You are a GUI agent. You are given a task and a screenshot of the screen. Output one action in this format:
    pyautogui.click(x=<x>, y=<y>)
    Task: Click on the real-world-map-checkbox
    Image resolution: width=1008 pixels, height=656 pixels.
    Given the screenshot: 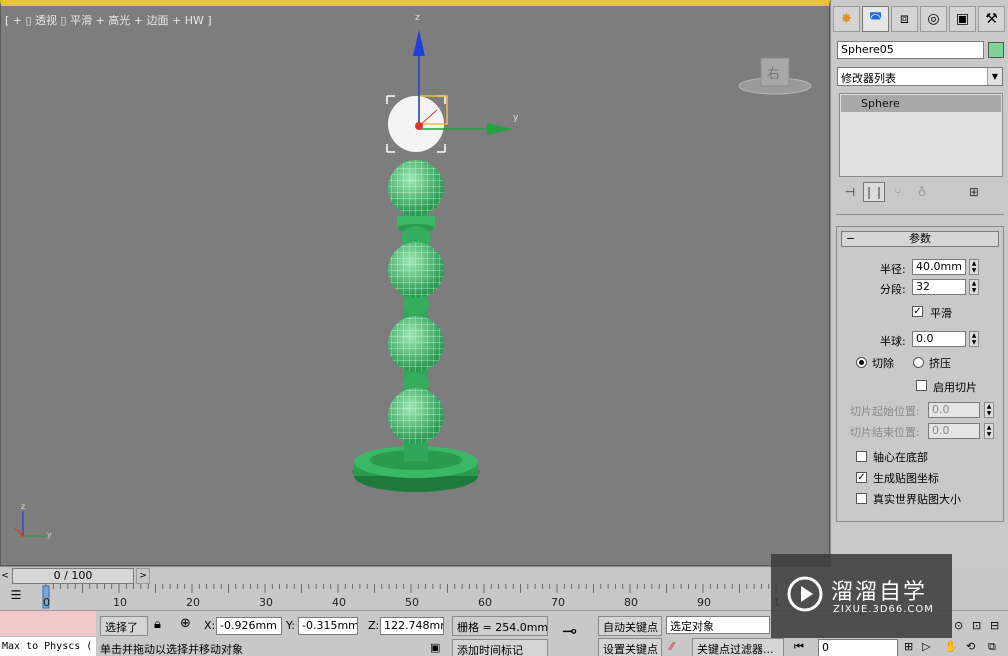 What is the action you would take?
    pyautogui.click(x=861, y=498)
    